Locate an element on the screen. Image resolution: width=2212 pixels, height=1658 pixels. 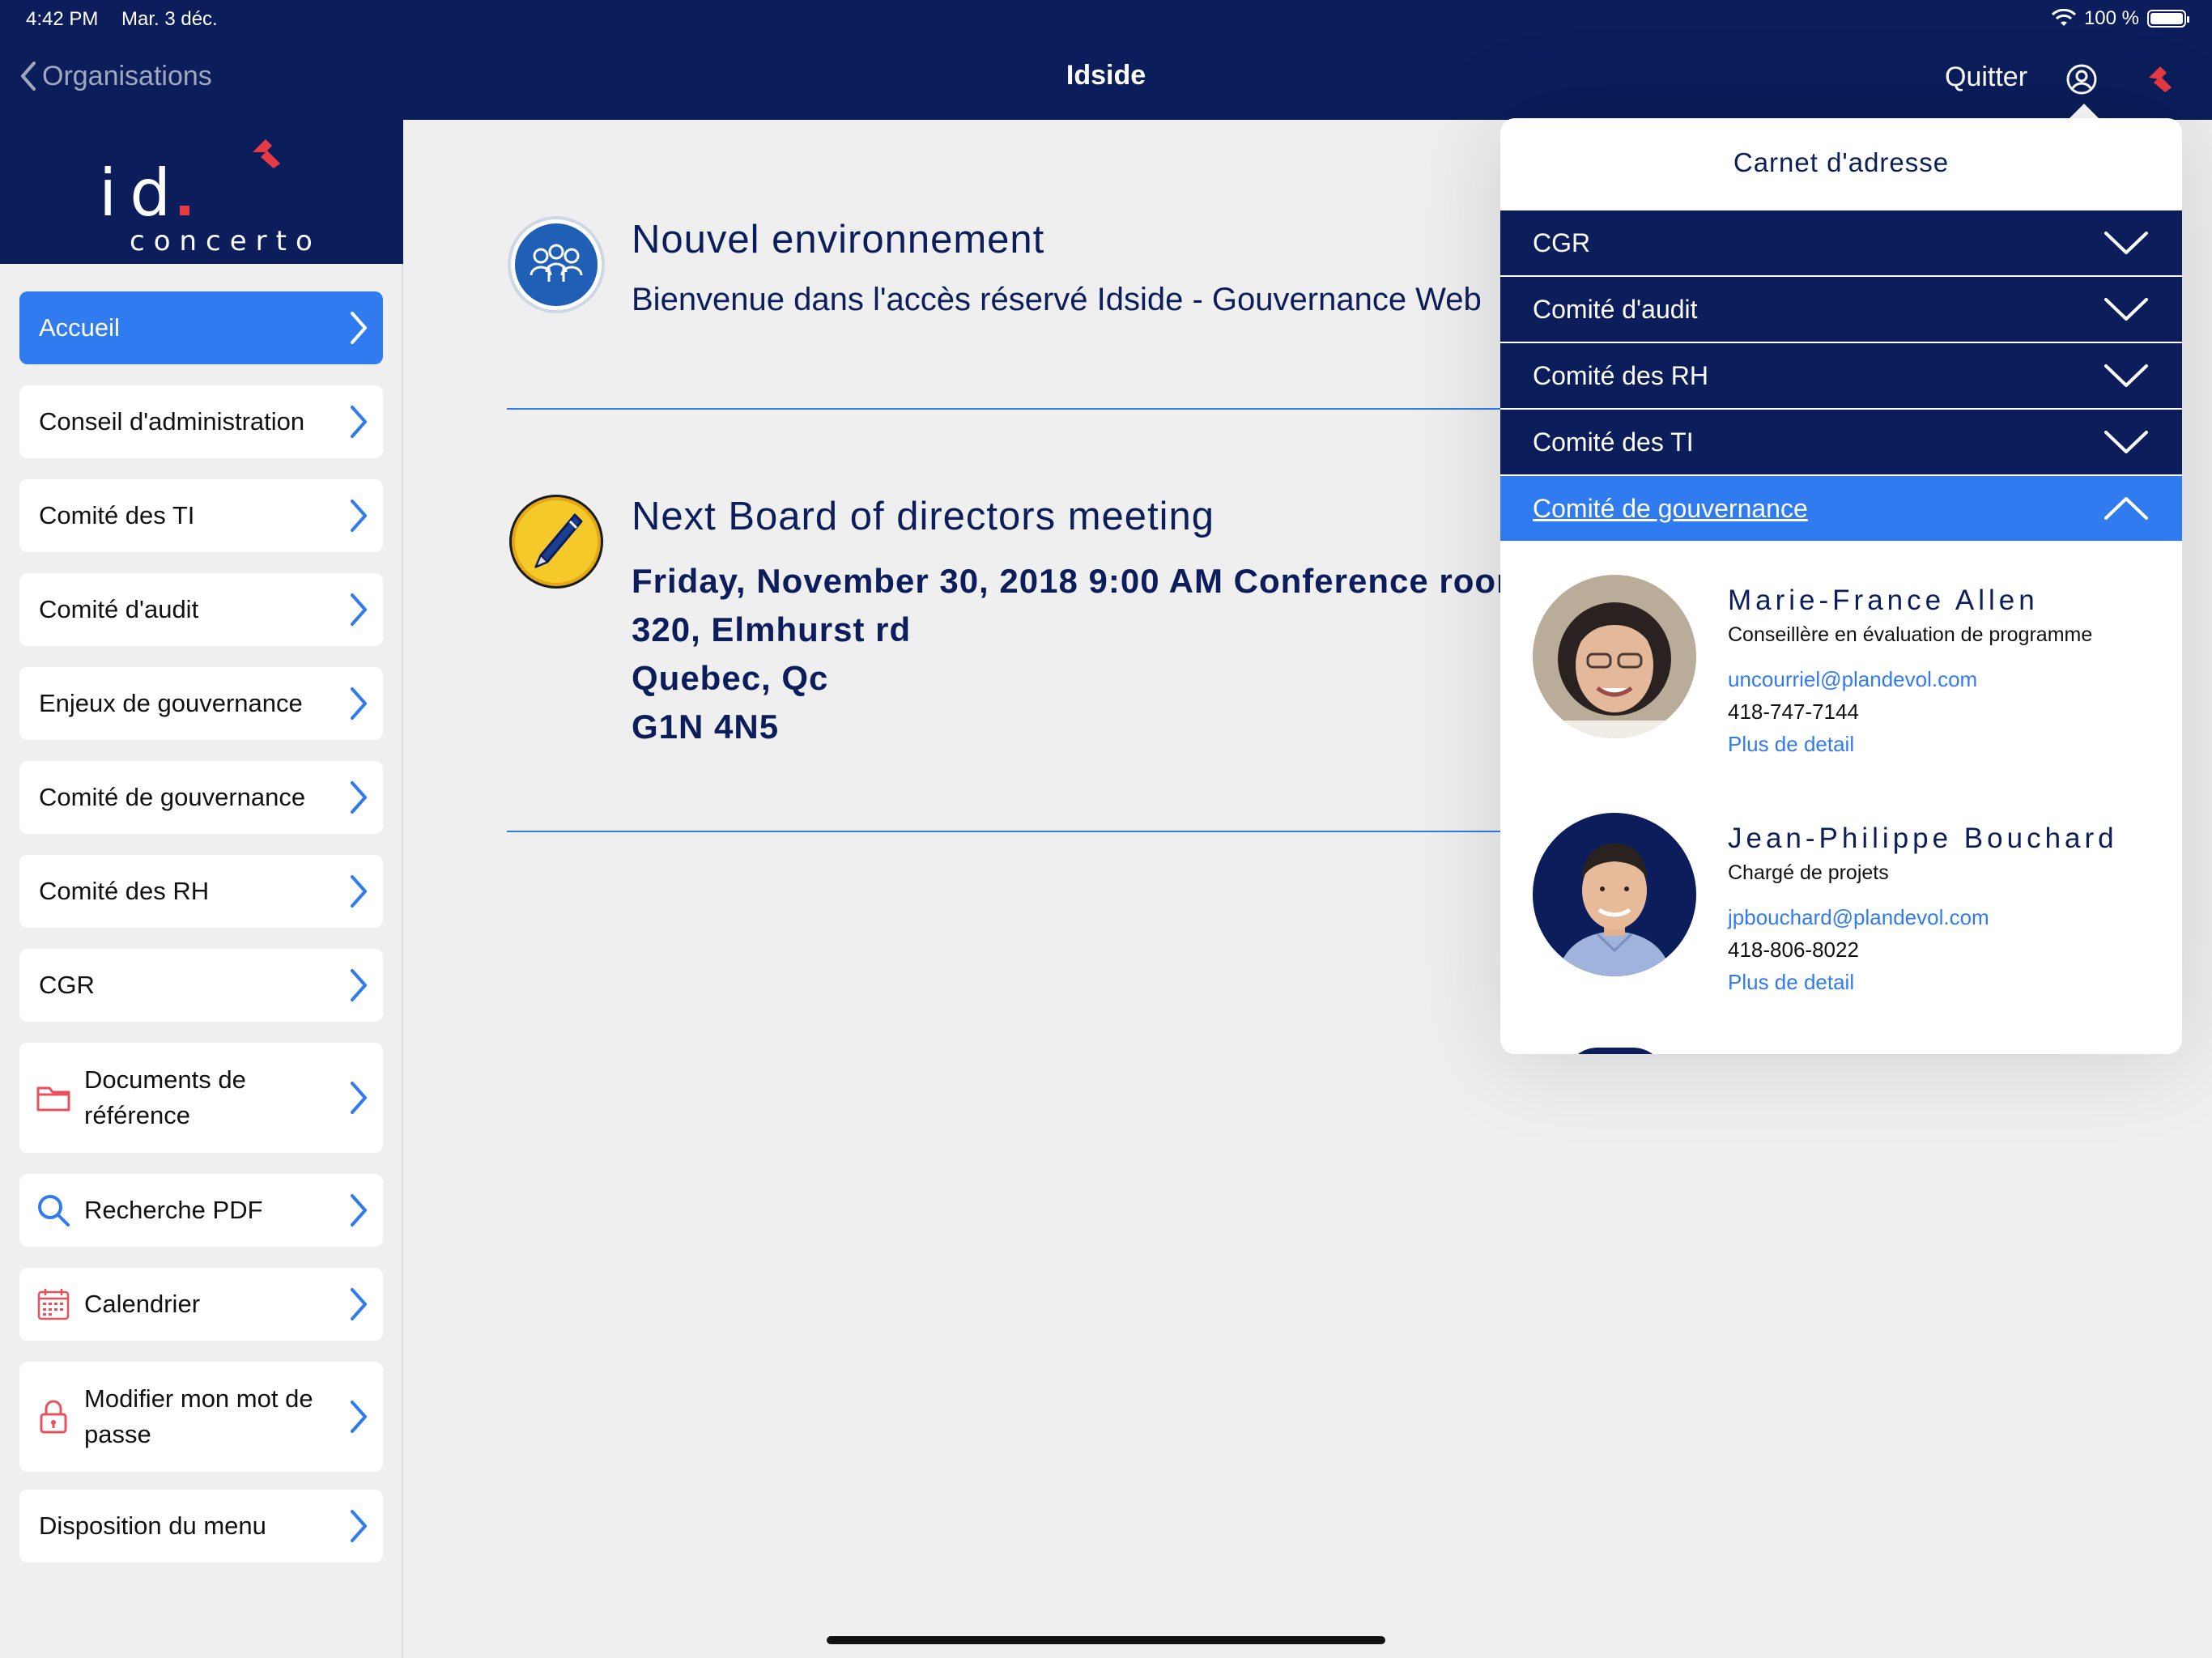
sidebar-item-documents: Documents de référence is located at coordinates (201, 1098).